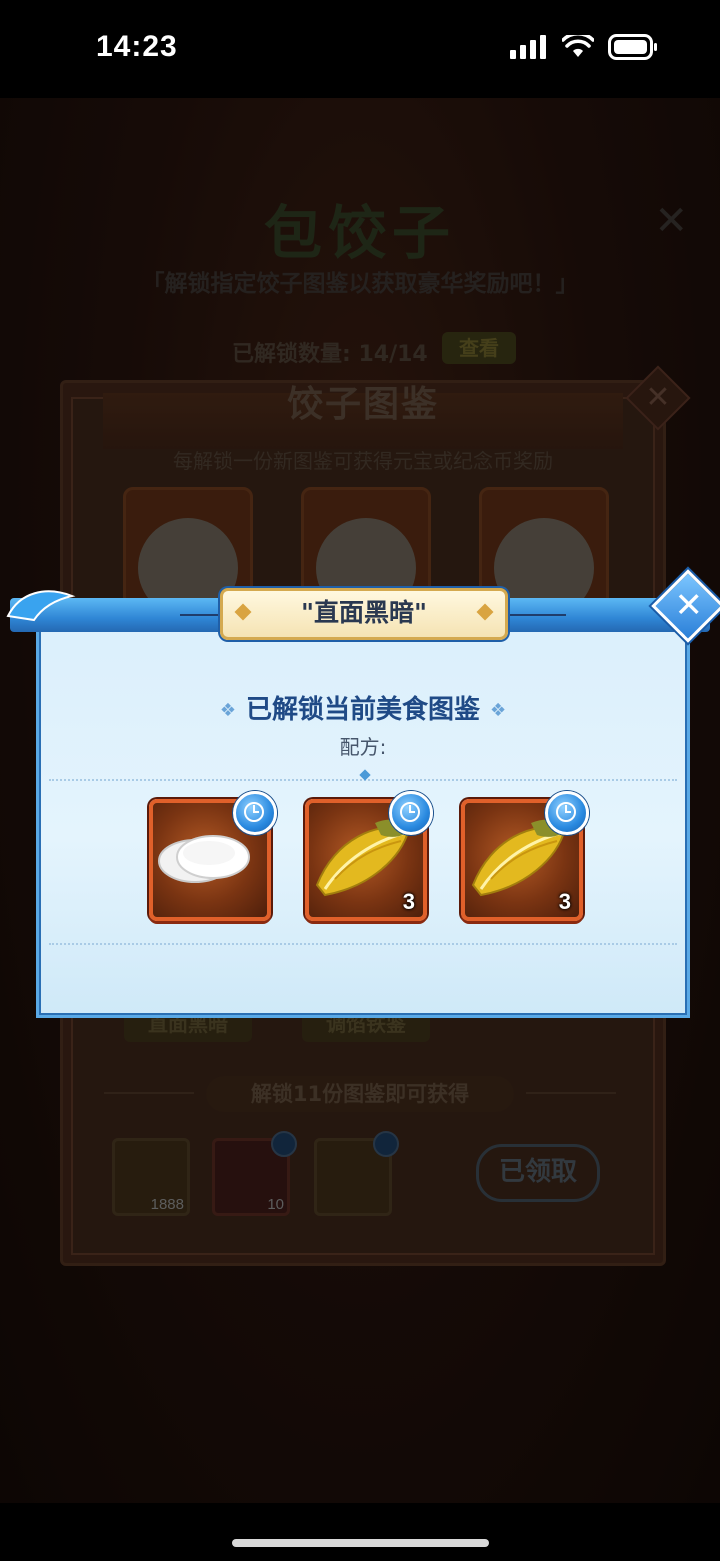 The height and width of the screenshot is (1561, 720). Describe the element at coordinates (360, 1543) in the screenshot. I see `home-indicator` at that location.